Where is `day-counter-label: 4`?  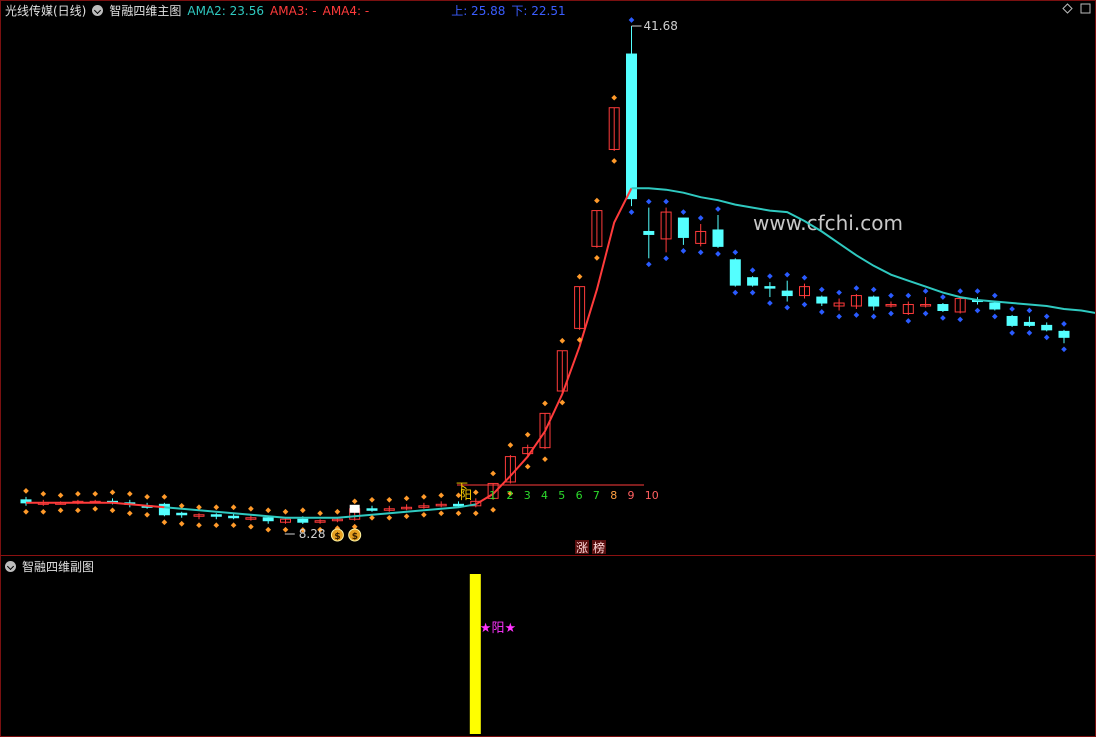 day-counter-label: 4 is located at coordinates (544, 495).